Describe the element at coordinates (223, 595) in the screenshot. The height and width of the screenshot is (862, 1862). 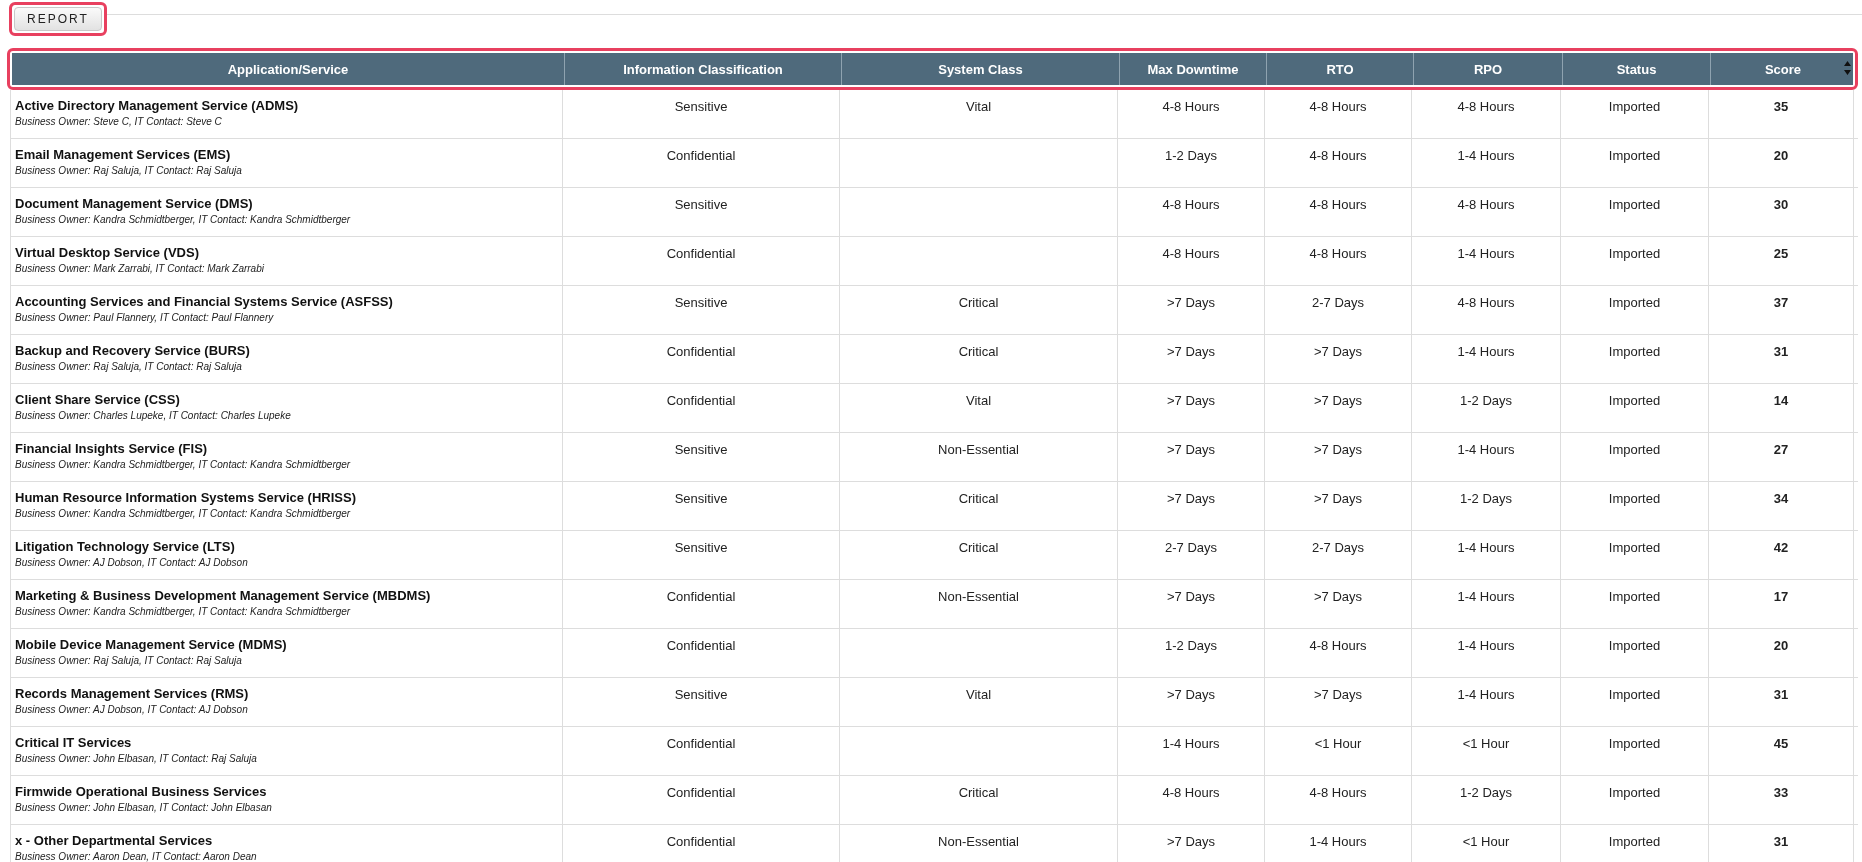
I see `service-name: Marketing & Business Development Management Service (MBDMS)` at that location.